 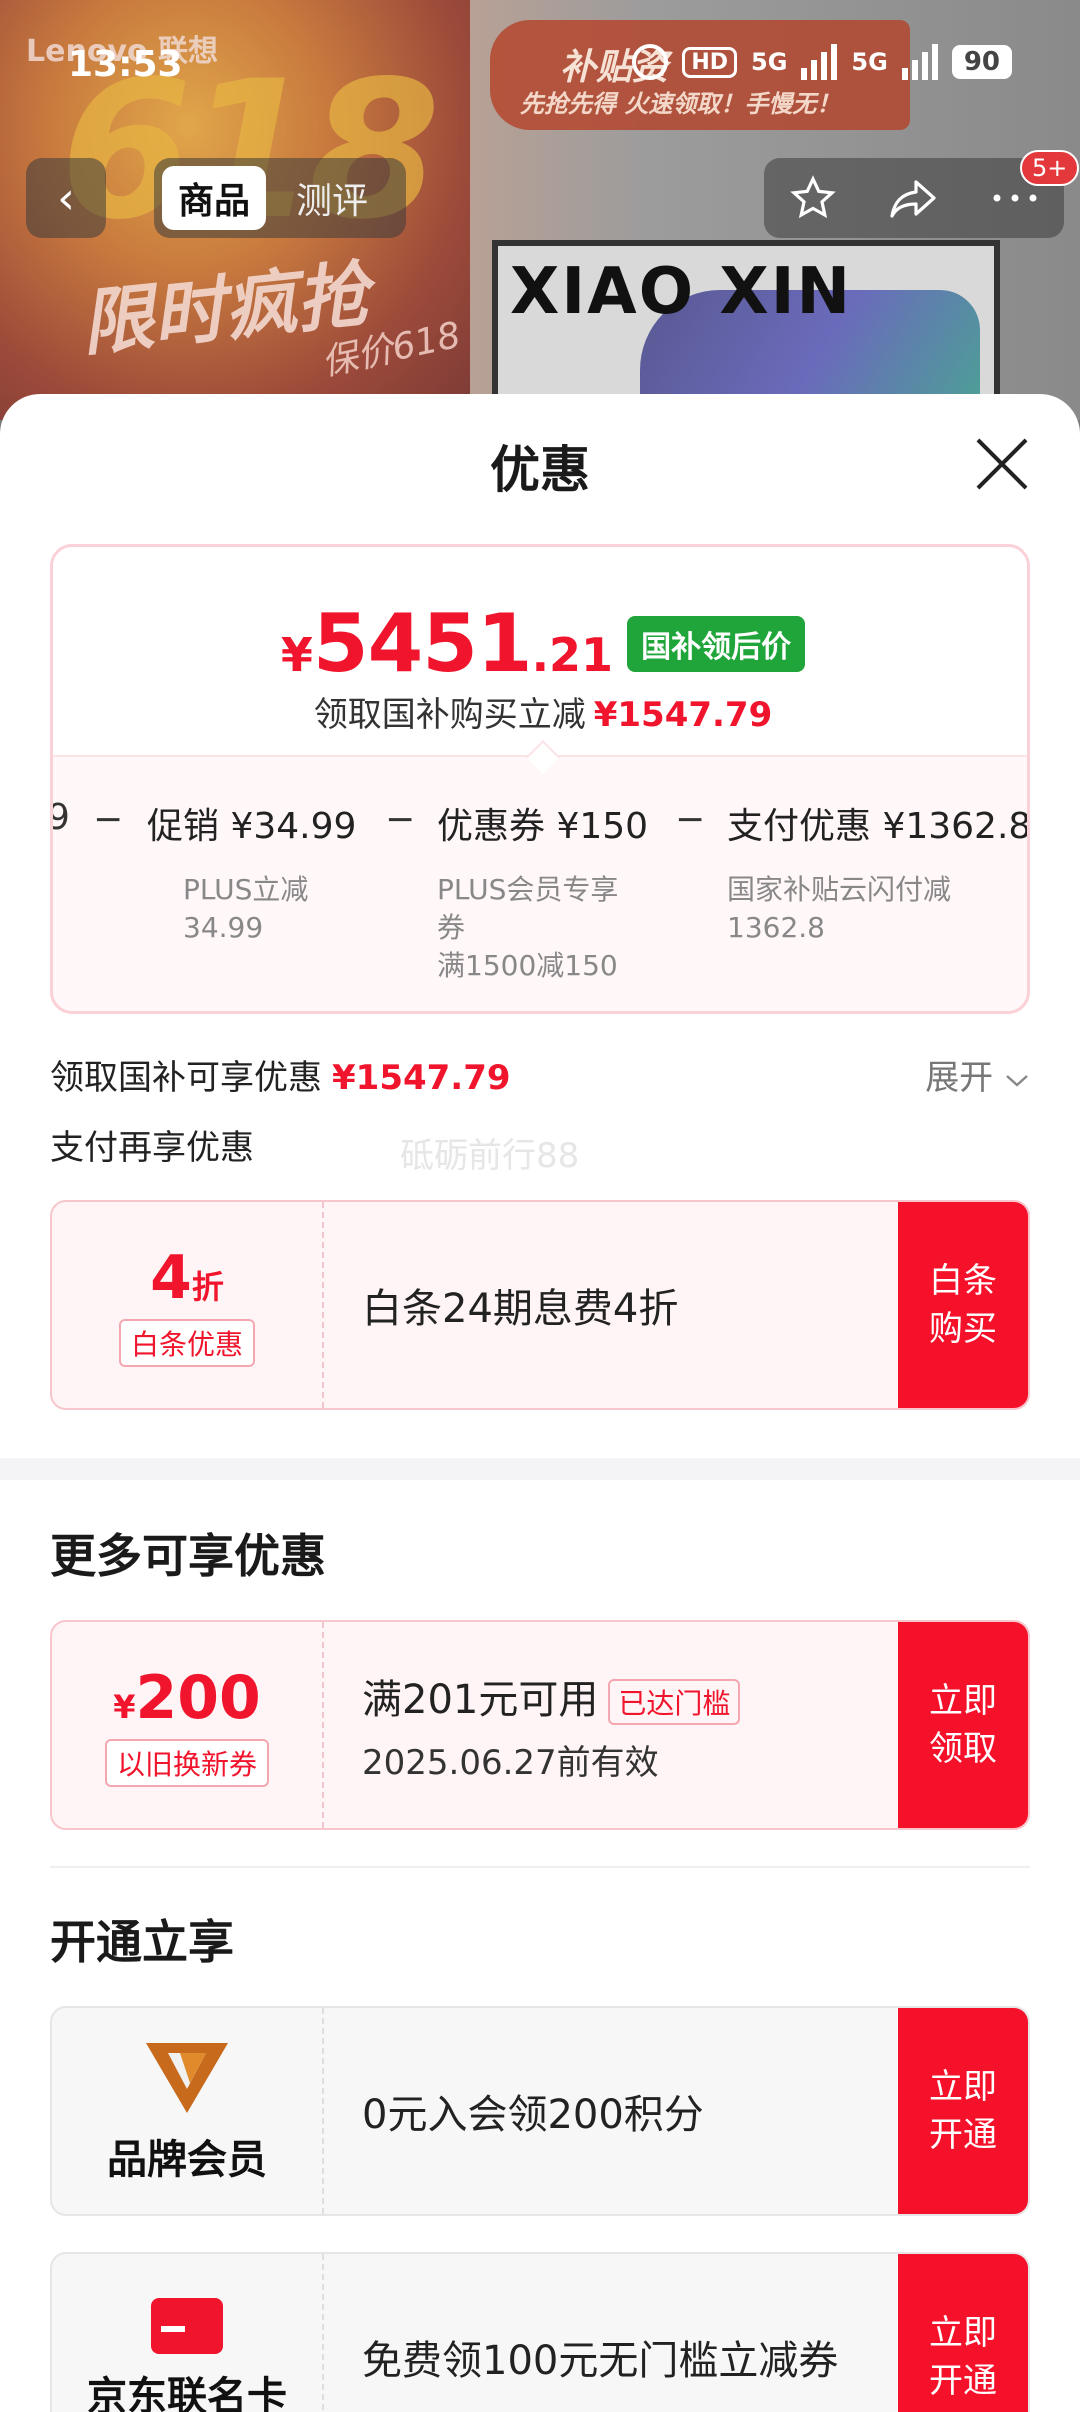 I want to click on product-tabs: 商品 测评, so click(x=280, y=198).